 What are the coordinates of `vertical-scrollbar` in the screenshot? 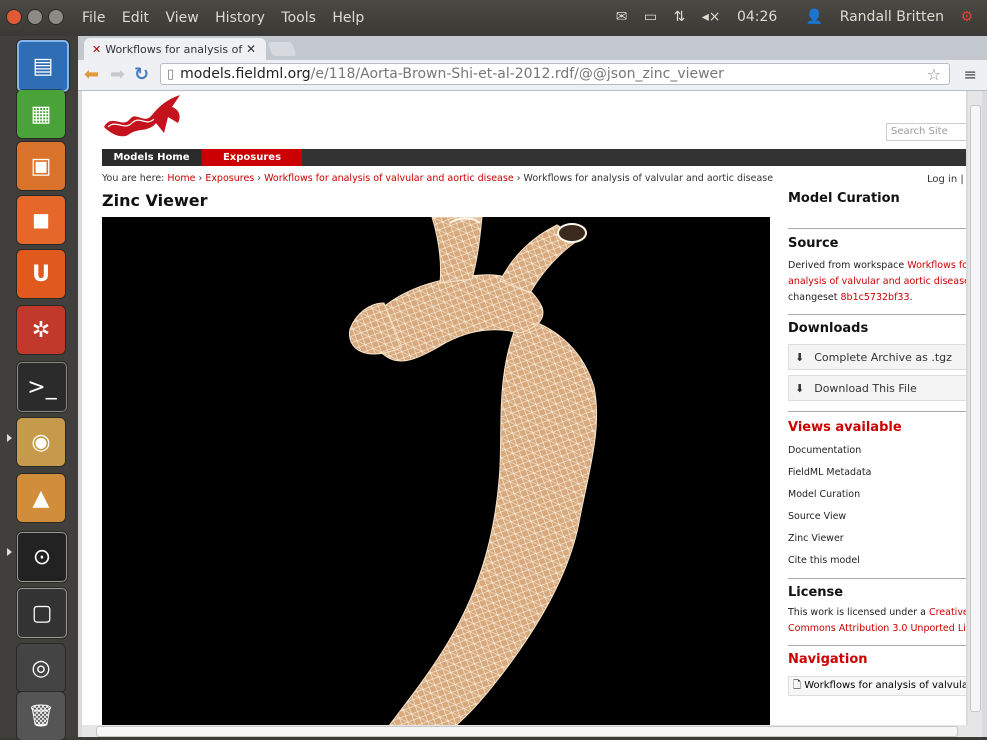 It's located at (975, 408).